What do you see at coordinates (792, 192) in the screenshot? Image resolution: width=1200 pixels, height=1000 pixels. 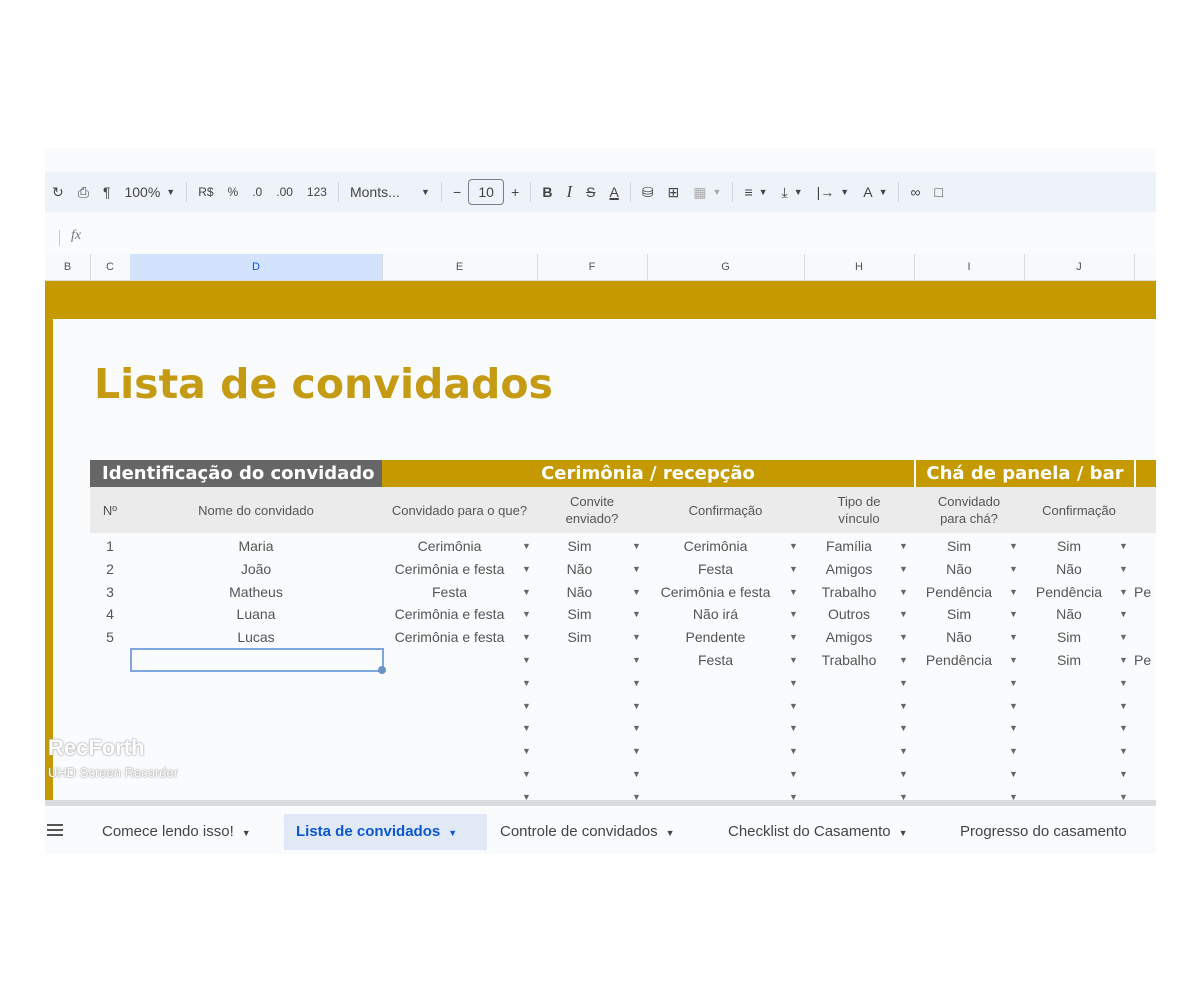 I see `vertical-align-icon: ⤓ ▼` at bounding box center [792, 192].